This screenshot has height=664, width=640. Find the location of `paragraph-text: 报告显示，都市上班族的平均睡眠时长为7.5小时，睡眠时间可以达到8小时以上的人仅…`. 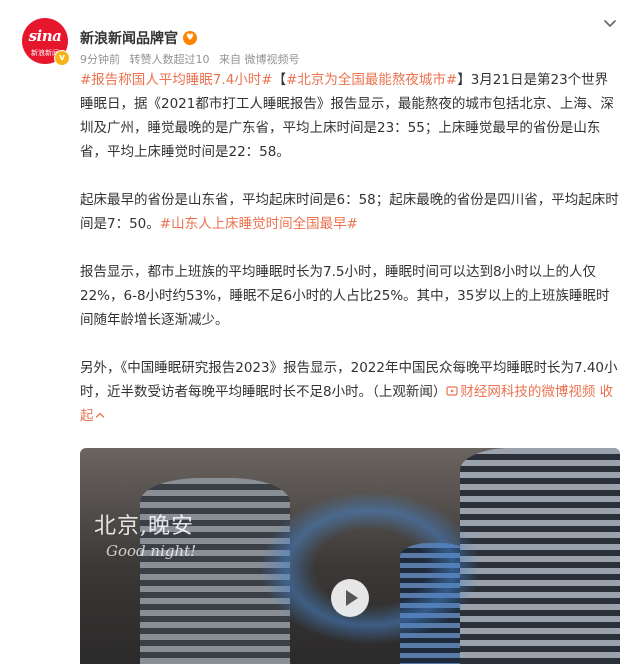

paragraph-text: 报告显示，都市上班族的平均睡眠时长为7.5小时，睡眠时间可以达到8小时以上的人仅… is located at coordinates (345, 296).